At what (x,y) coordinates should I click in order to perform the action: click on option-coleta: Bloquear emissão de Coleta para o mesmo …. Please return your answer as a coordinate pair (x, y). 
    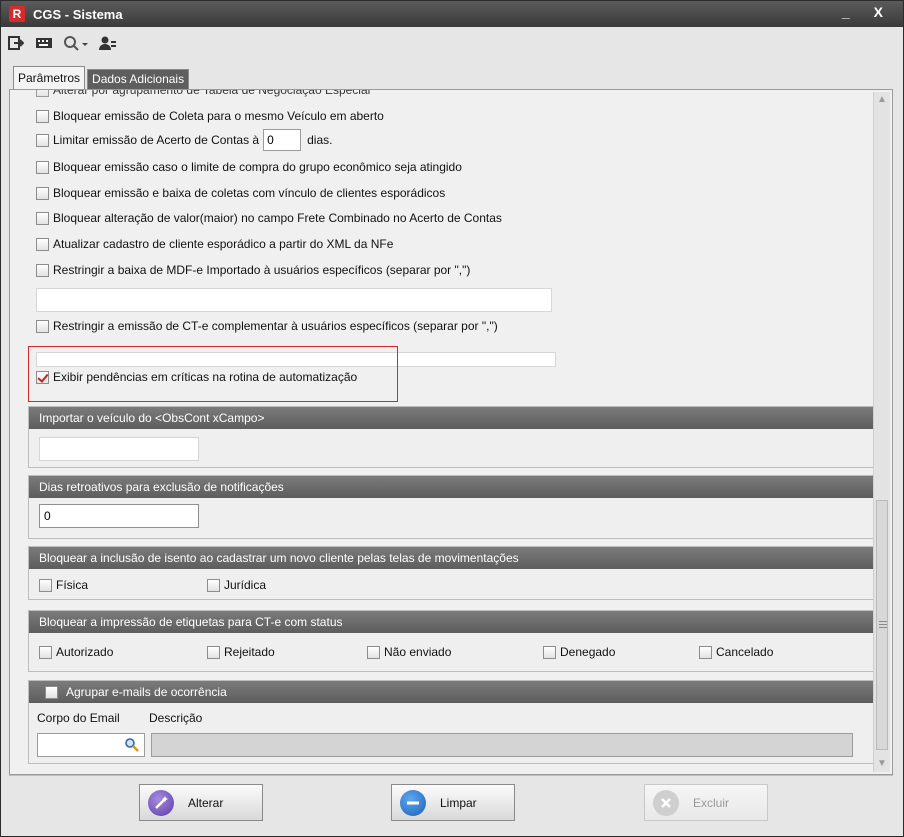
    Looking at the image, I should click on (210, 116).